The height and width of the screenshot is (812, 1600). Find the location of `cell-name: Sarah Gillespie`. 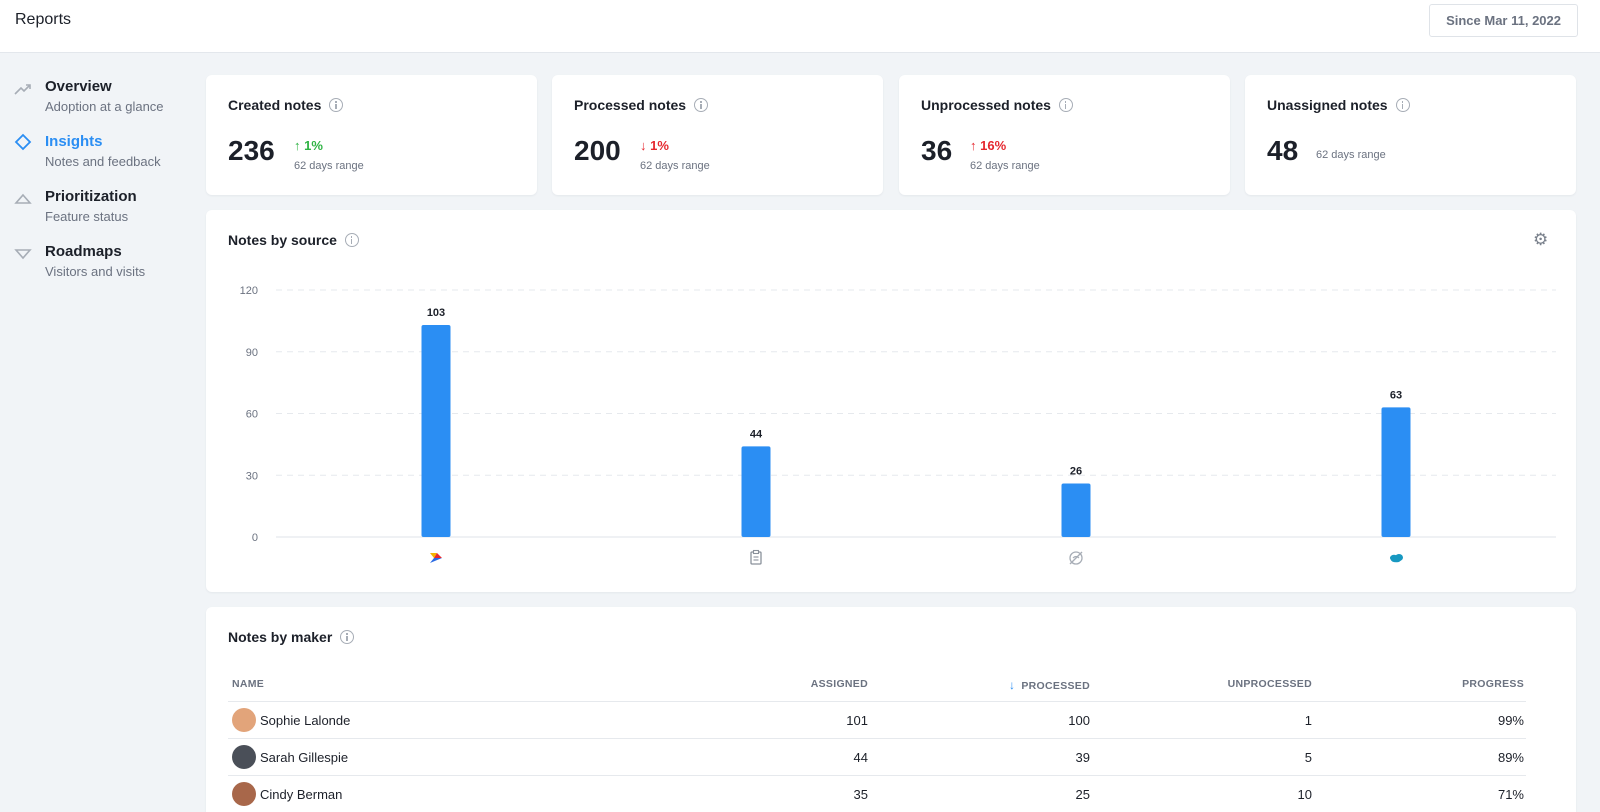

cell-name: Sarah Gillespie is located at coordinates (304, 757).